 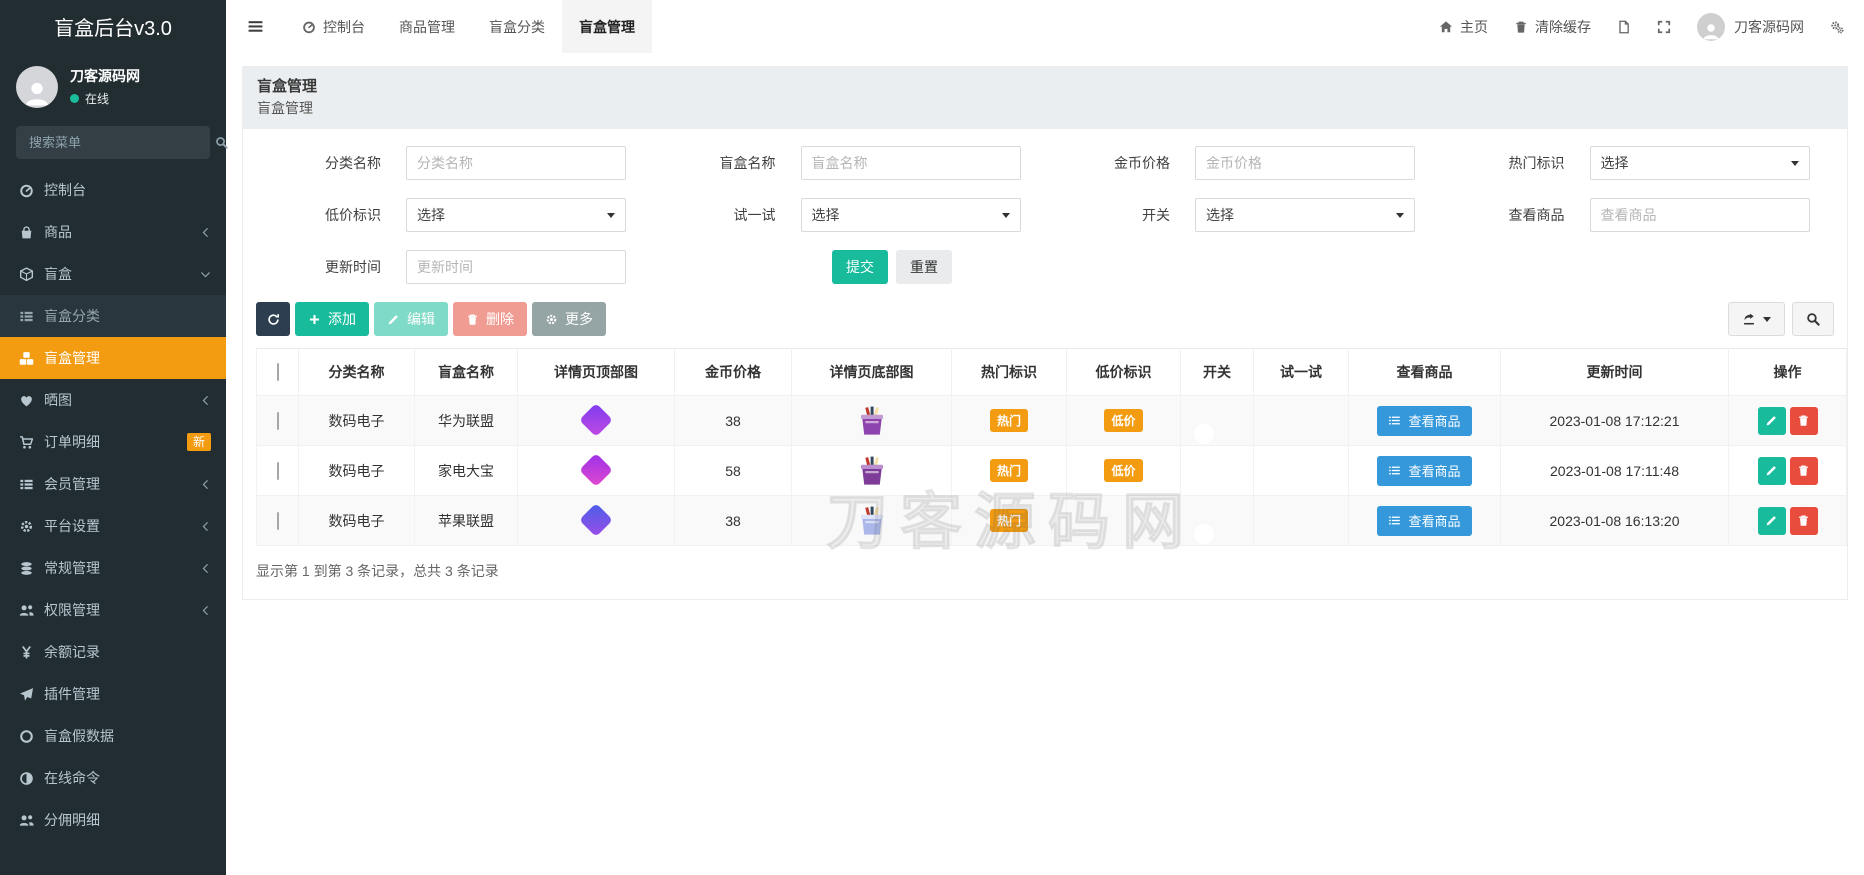 I want to click on reset-button: 重置, so click(x=924, y=267).